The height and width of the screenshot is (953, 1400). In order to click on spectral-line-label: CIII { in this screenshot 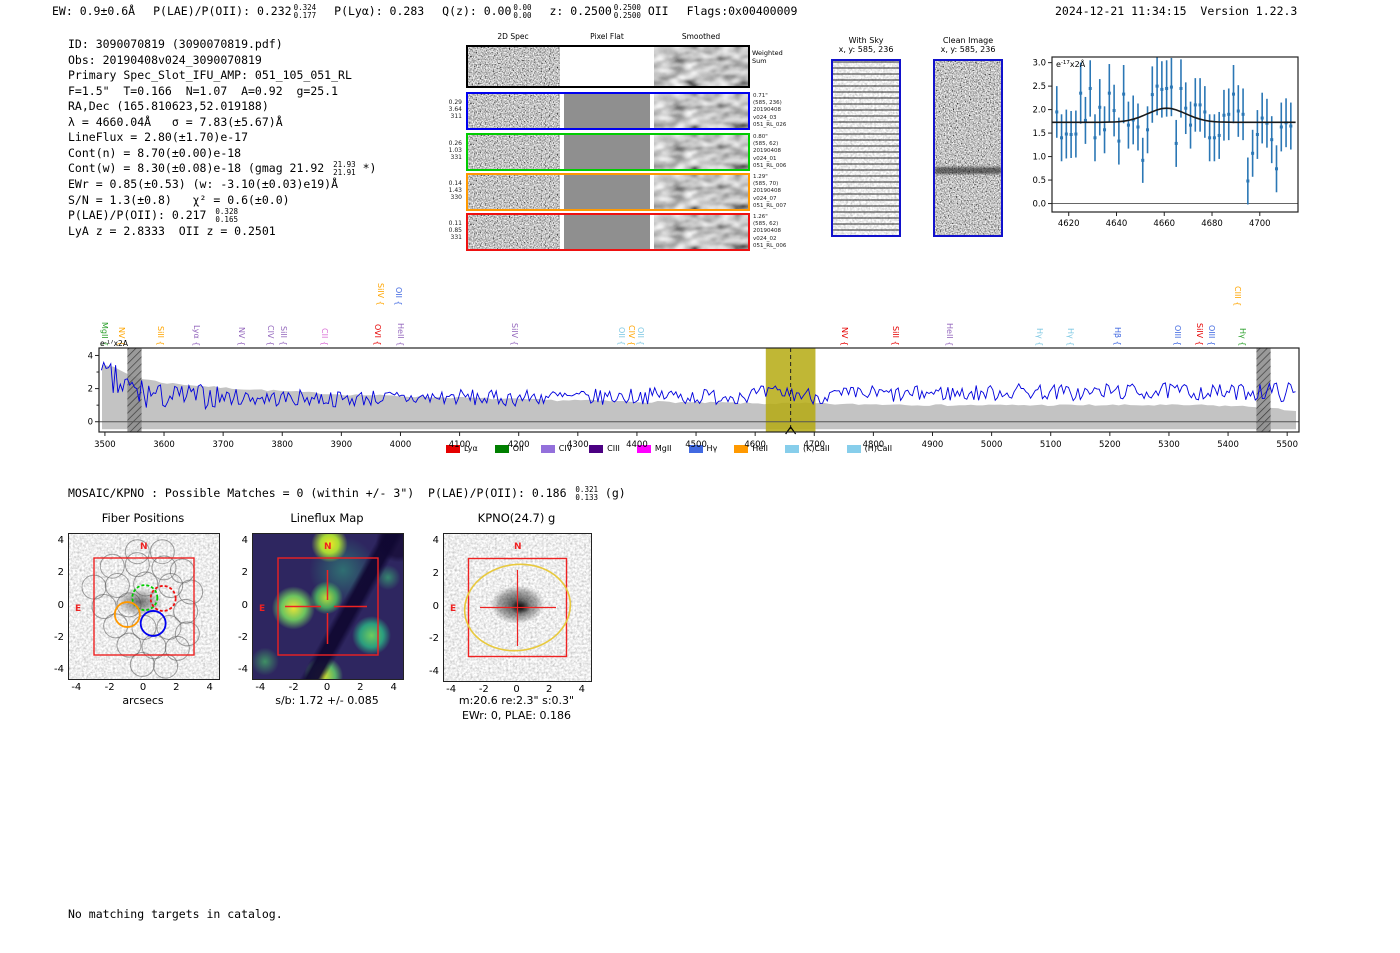, I will do `click(1237, 295)`.